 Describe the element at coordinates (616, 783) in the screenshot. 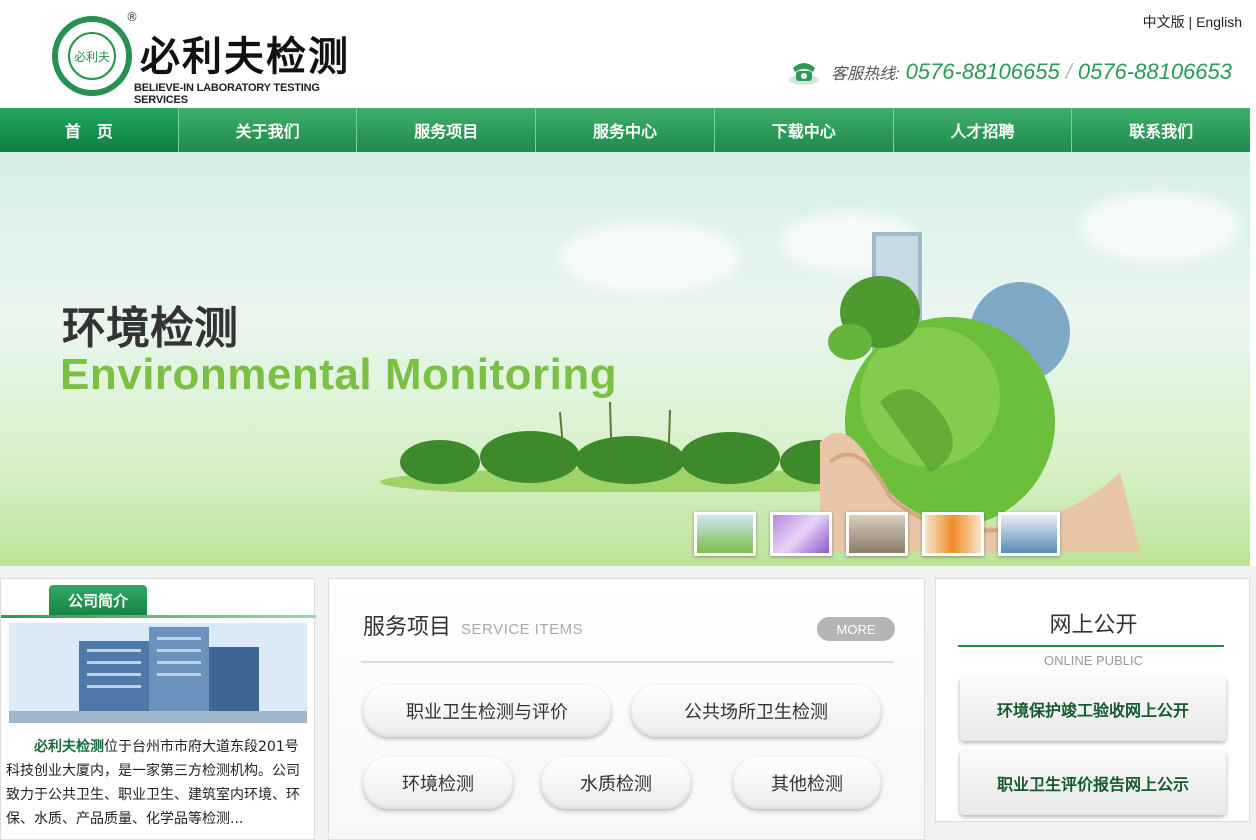

I see `service-water-quality: 水质检测` at that location.